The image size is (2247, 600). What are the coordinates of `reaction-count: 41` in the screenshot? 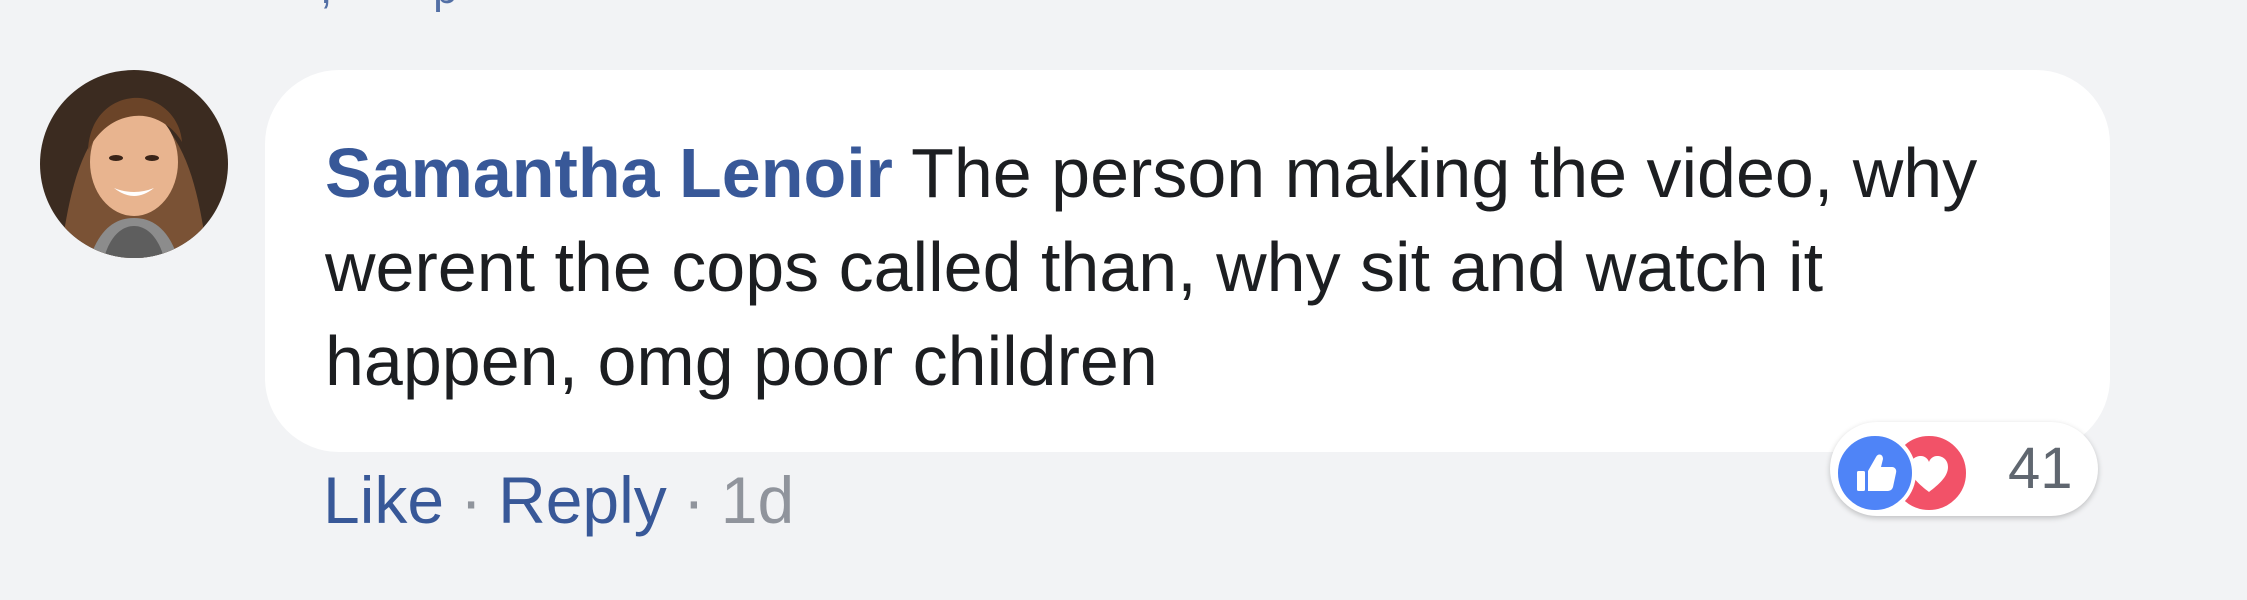 It's located at (2040, 468).